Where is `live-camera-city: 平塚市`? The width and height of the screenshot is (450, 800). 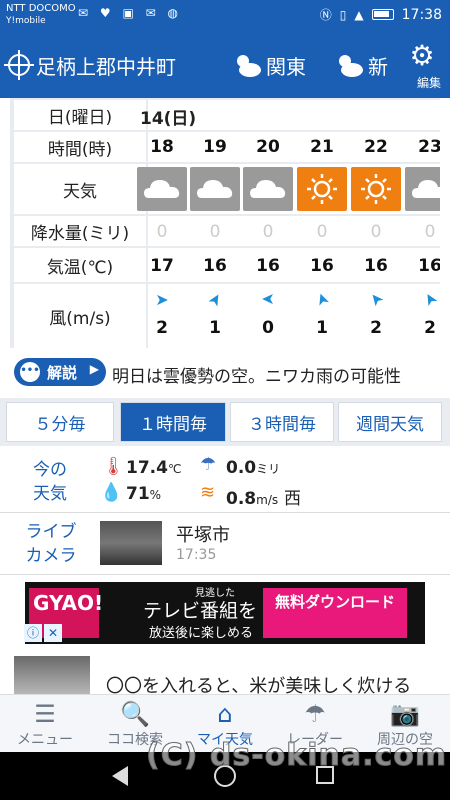 live-camera-city: 平塚市 is located at coordinates (203, 534).